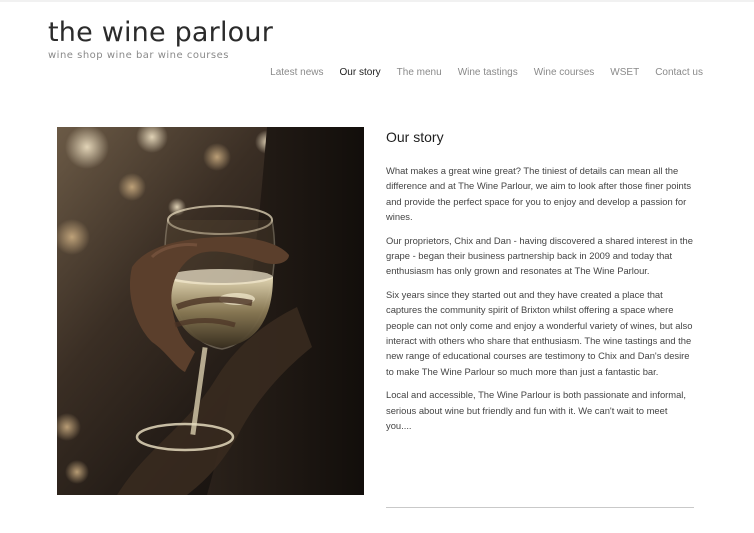 This screenshot has width=754, height=533. I want to click on nav-latest-news: Latest news, so click(296, 72).